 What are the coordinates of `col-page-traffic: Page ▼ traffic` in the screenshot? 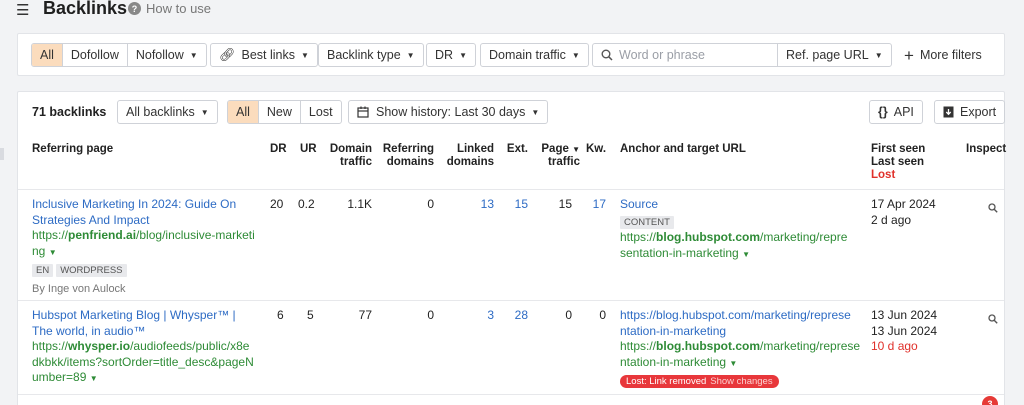 It's located at (557, 156).